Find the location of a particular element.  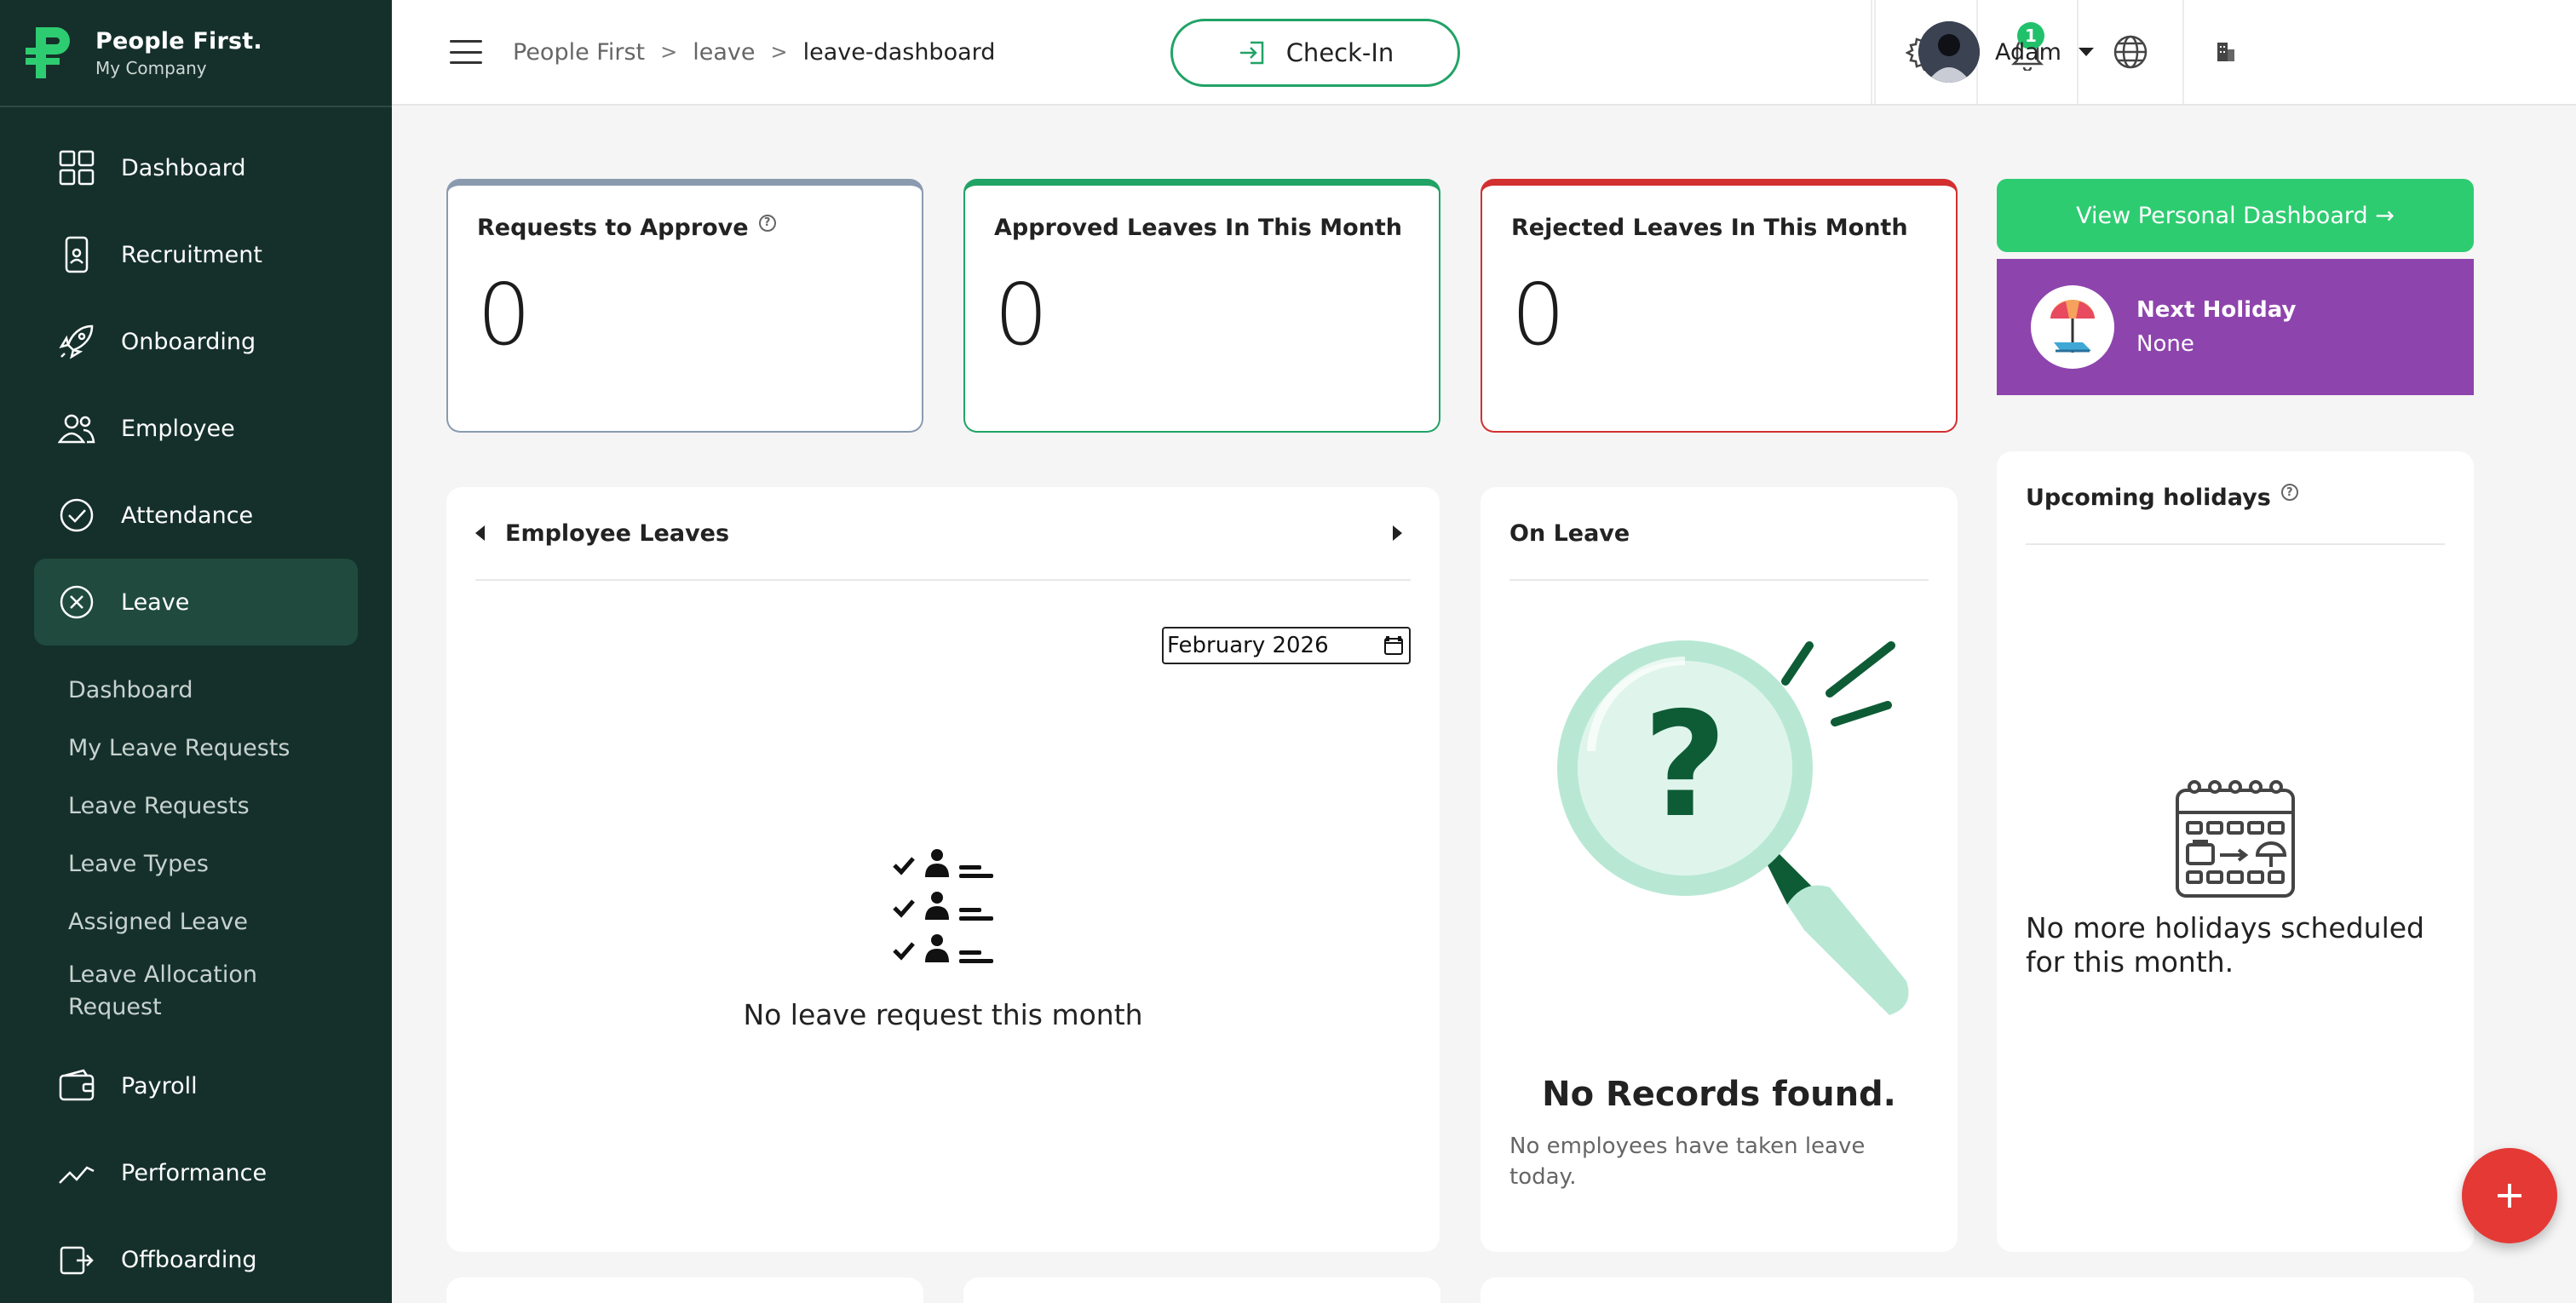

sidebar-item-onboarding: Onboarding is located at coordinates (196, 341).